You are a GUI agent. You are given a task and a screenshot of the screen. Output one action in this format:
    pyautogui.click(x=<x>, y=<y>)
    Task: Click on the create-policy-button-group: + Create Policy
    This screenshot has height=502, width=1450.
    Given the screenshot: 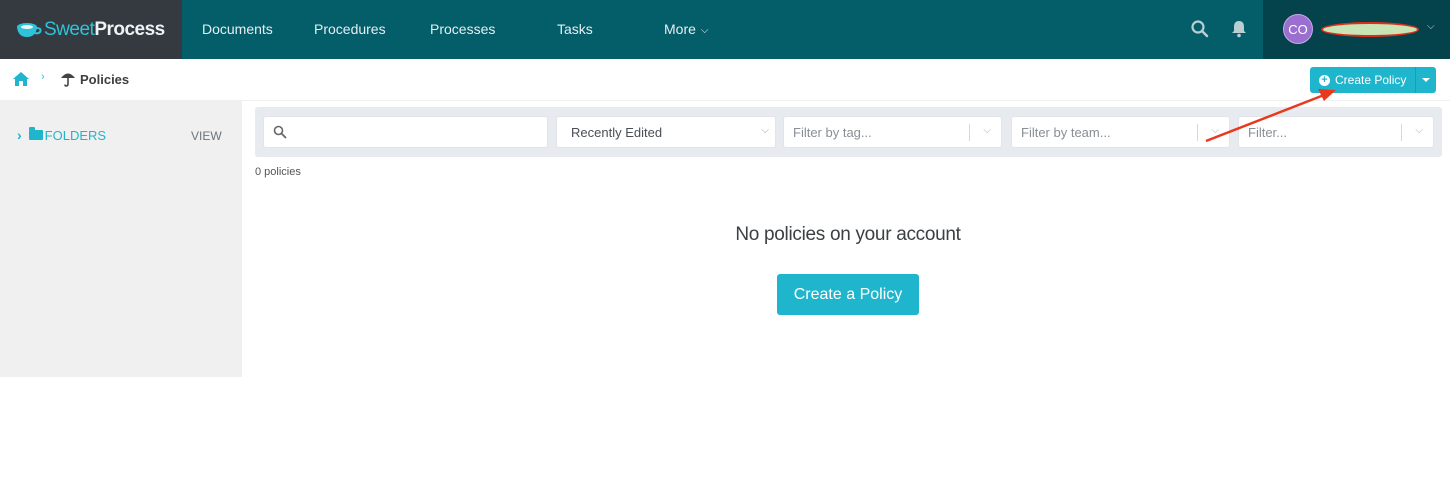 What is the action you would take?
    pyautogui.click(x=1373, y=80)
    